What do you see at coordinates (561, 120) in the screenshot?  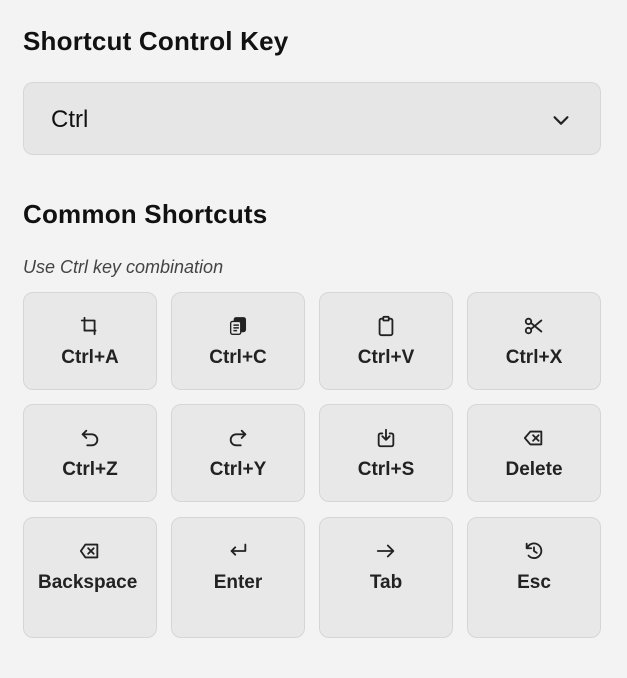 I see `chevron-down-icon` at bounding box center [561, 120].